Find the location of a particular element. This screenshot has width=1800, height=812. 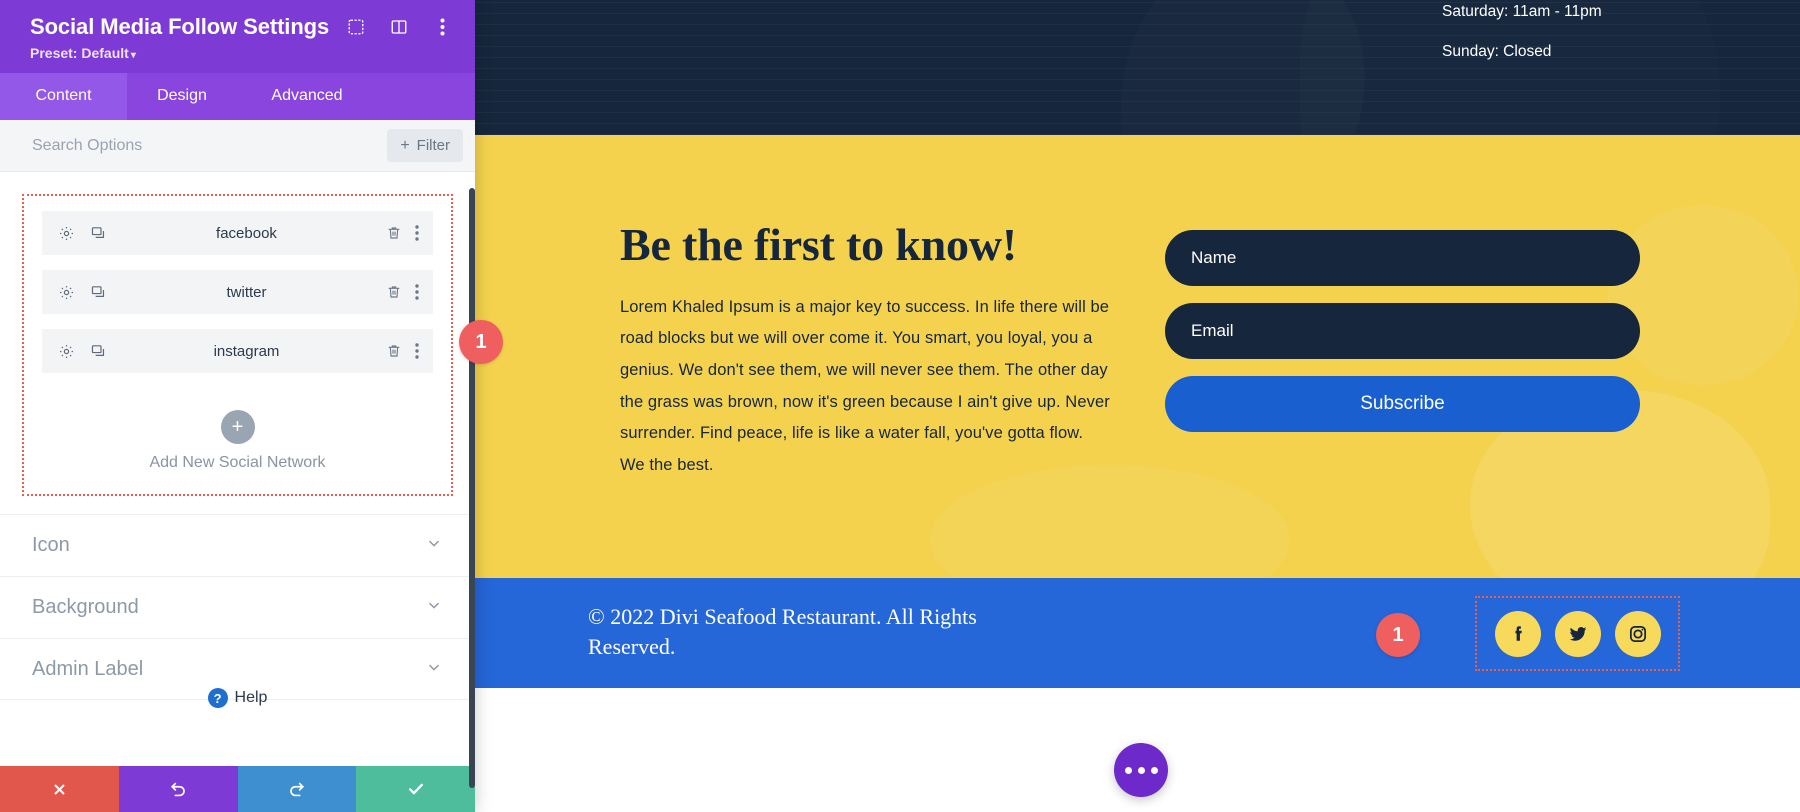

cancel-button is located at coordinates (59, 789).